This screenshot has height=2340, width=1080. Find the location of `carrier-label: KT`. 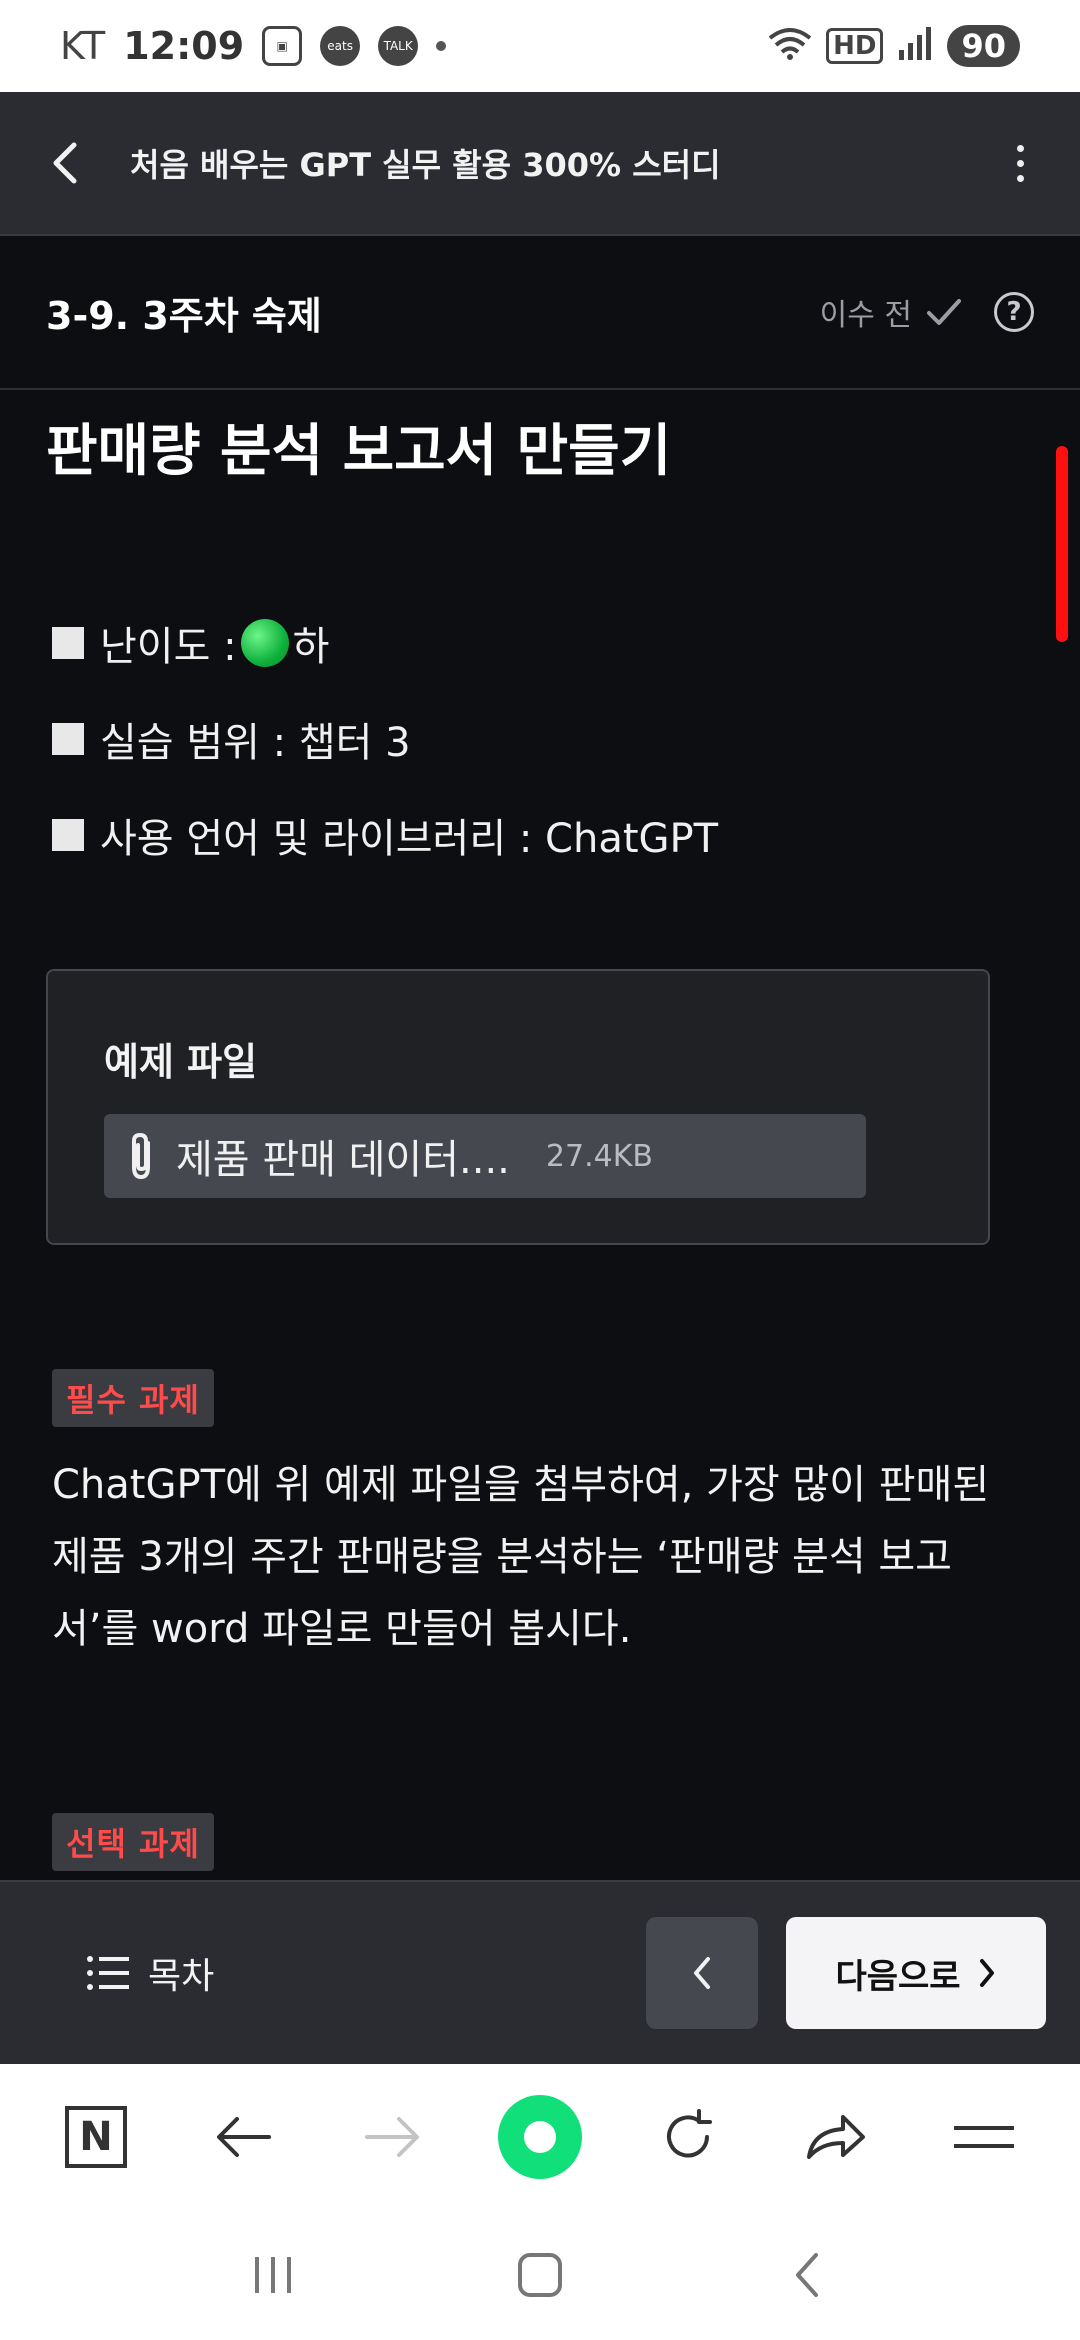

carrier-label: KT is located at coordinates (83, 46).